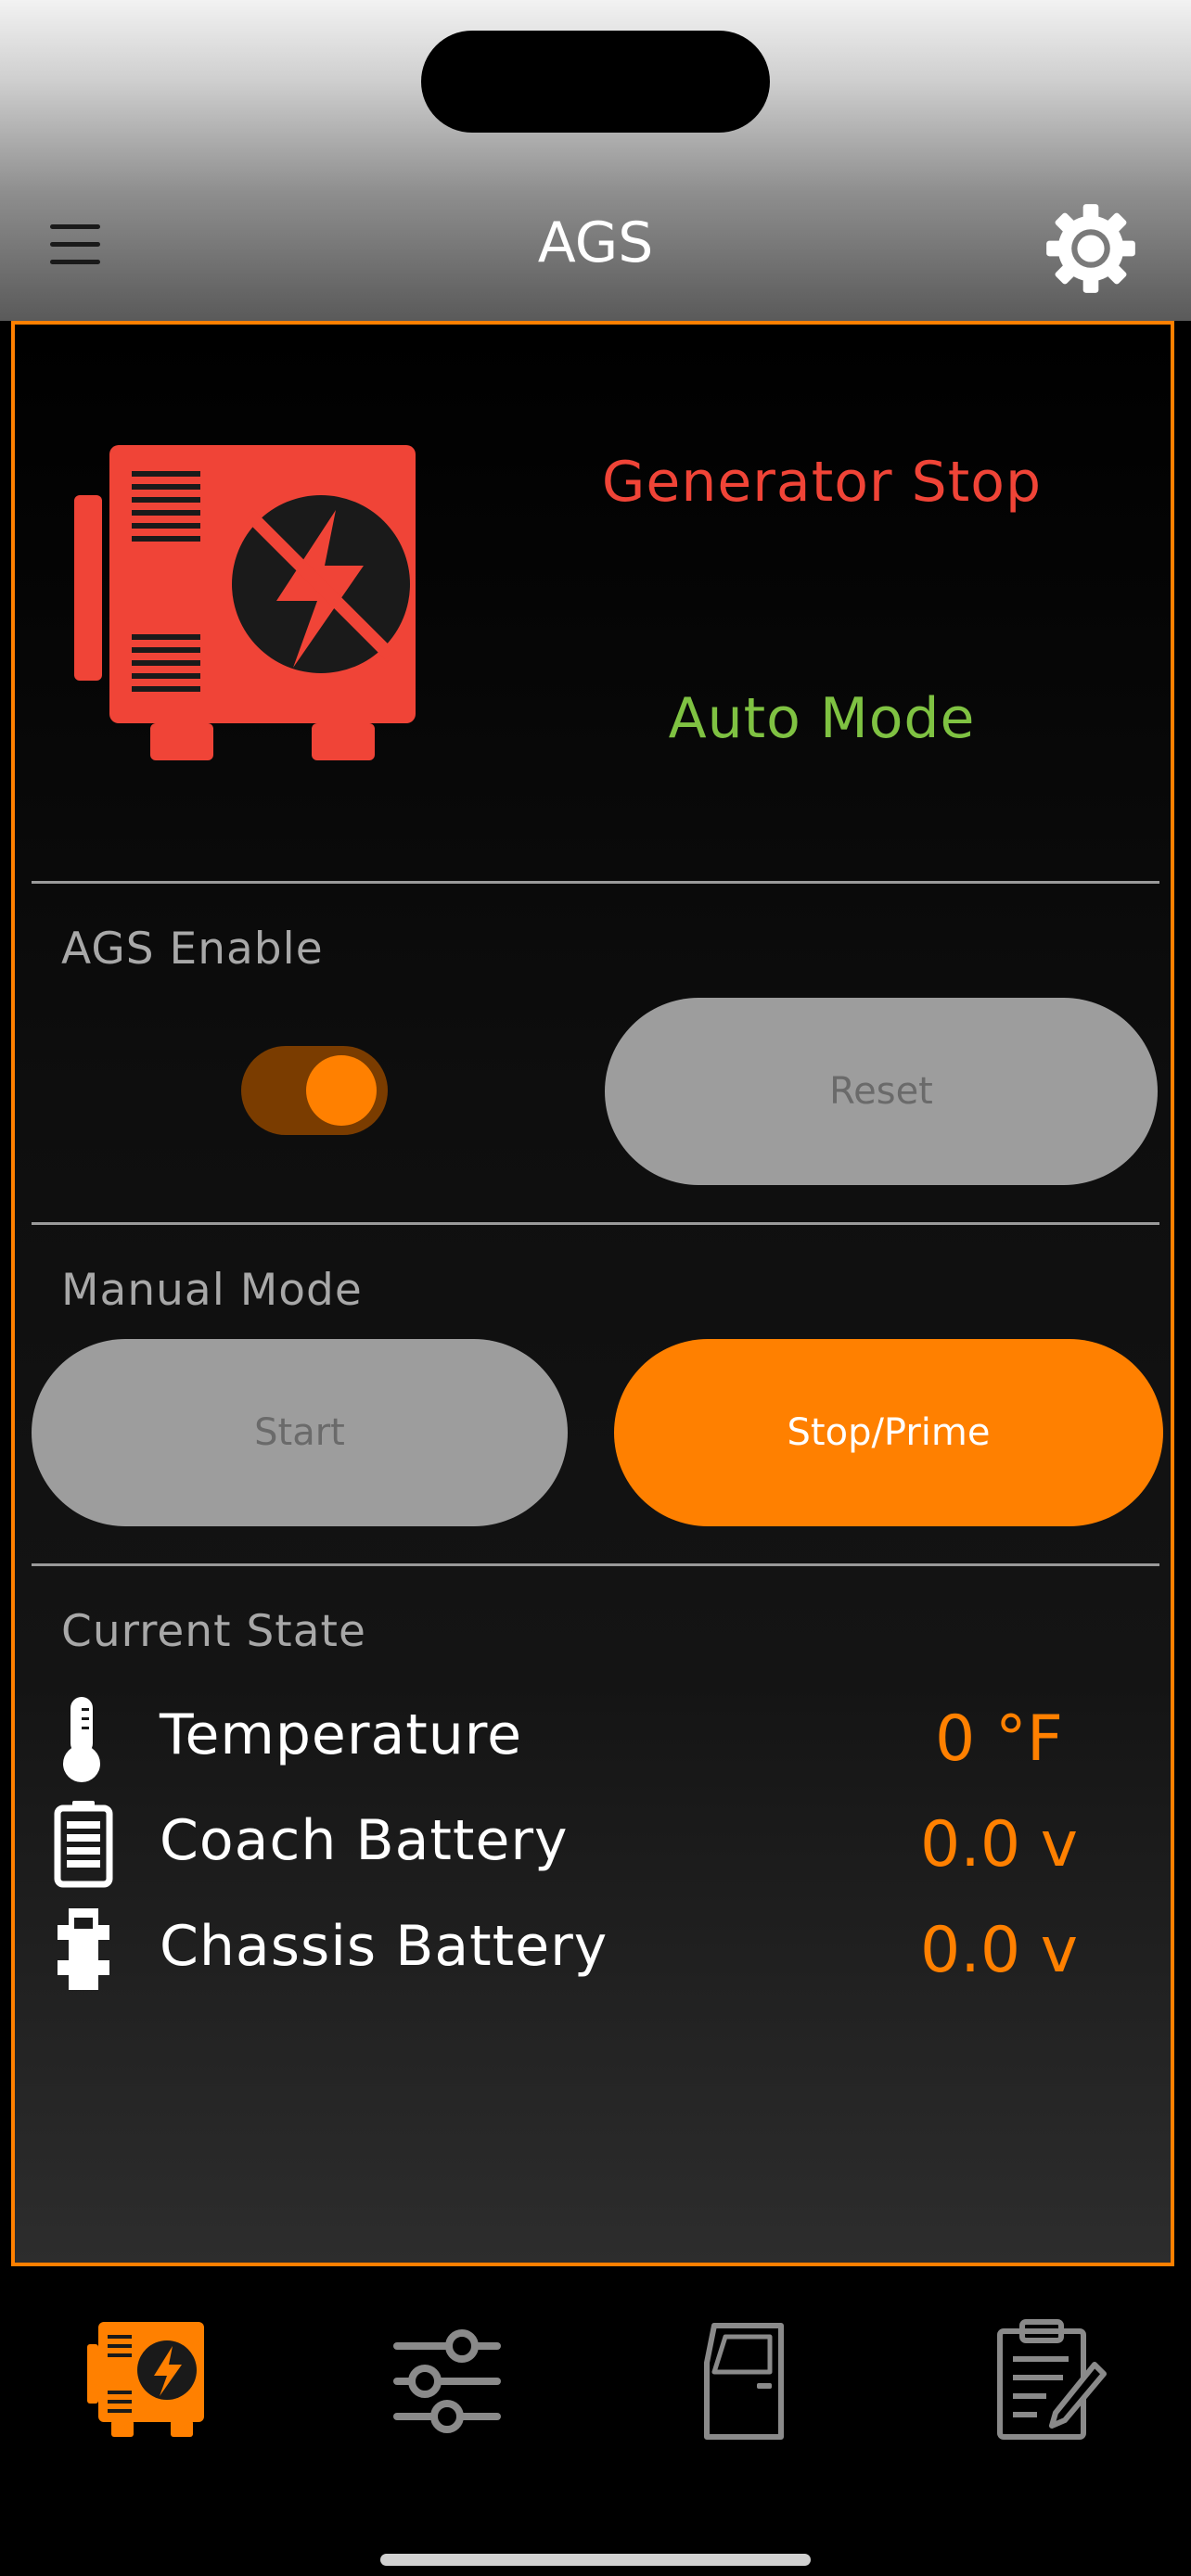 The width and height of the screenshot is (1191, 2576). Describe the element at coordinates (85, 1843) in the screenshot. I see `battery-icon` at that location.